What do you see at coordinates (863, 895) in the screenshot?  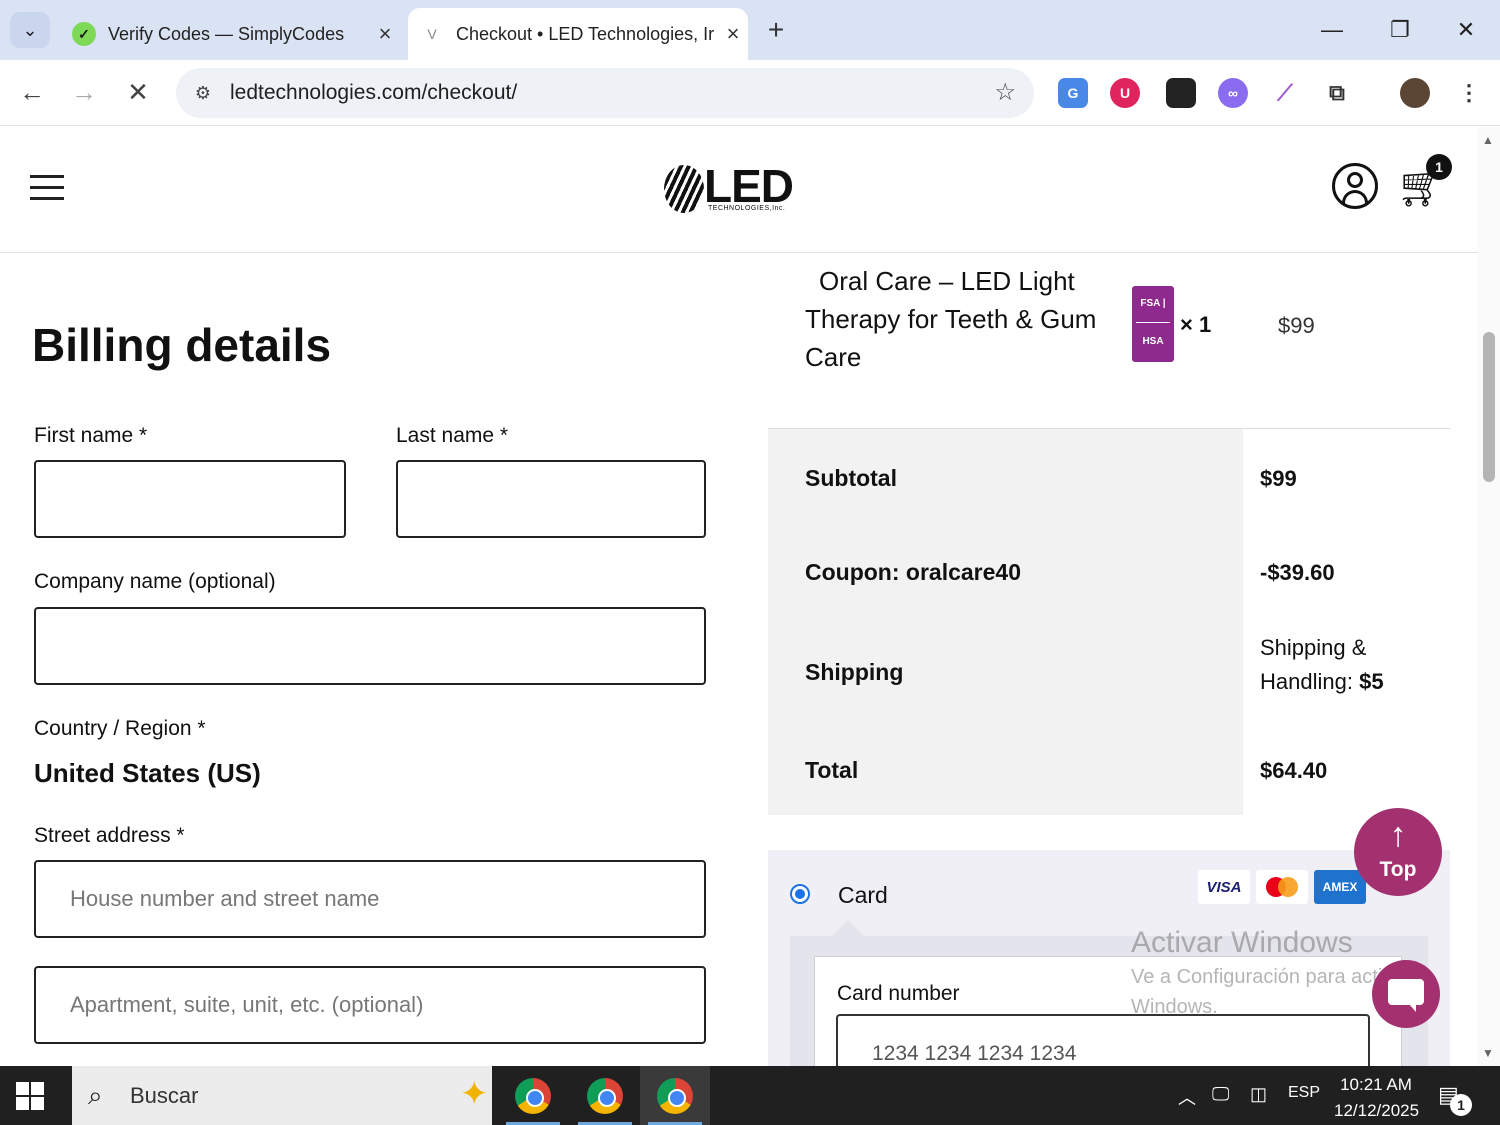 I see `card-method-label: Card` at bounding box center [863, 895].